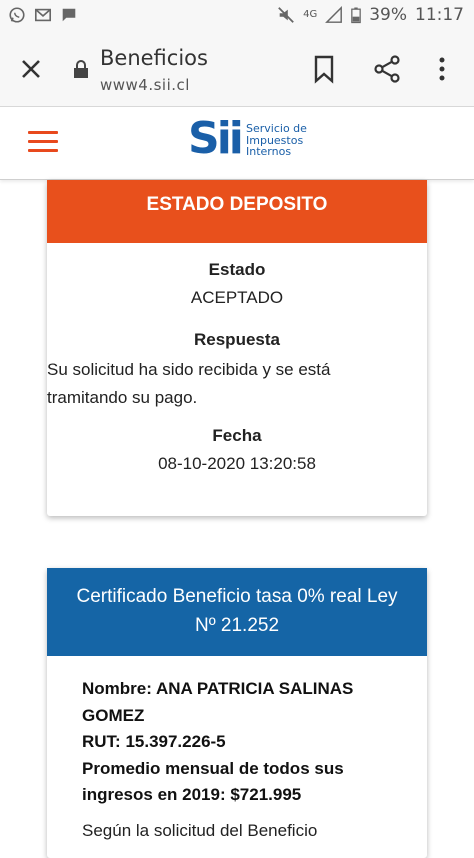  I want to click on estado-value: ACEPTADO, so click(237, 297).